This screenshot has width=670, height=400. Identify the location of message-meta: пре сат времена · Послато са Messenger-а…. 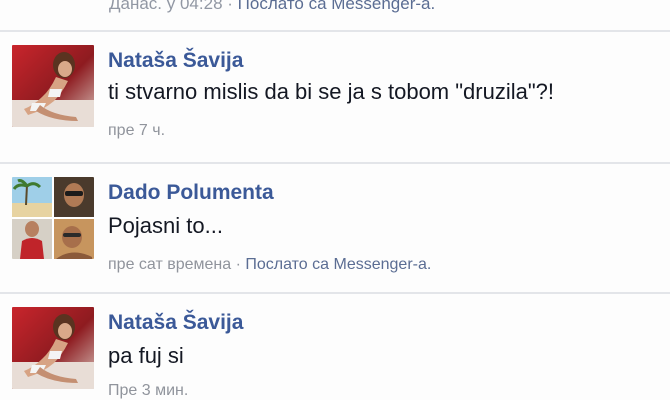
(269, 265).